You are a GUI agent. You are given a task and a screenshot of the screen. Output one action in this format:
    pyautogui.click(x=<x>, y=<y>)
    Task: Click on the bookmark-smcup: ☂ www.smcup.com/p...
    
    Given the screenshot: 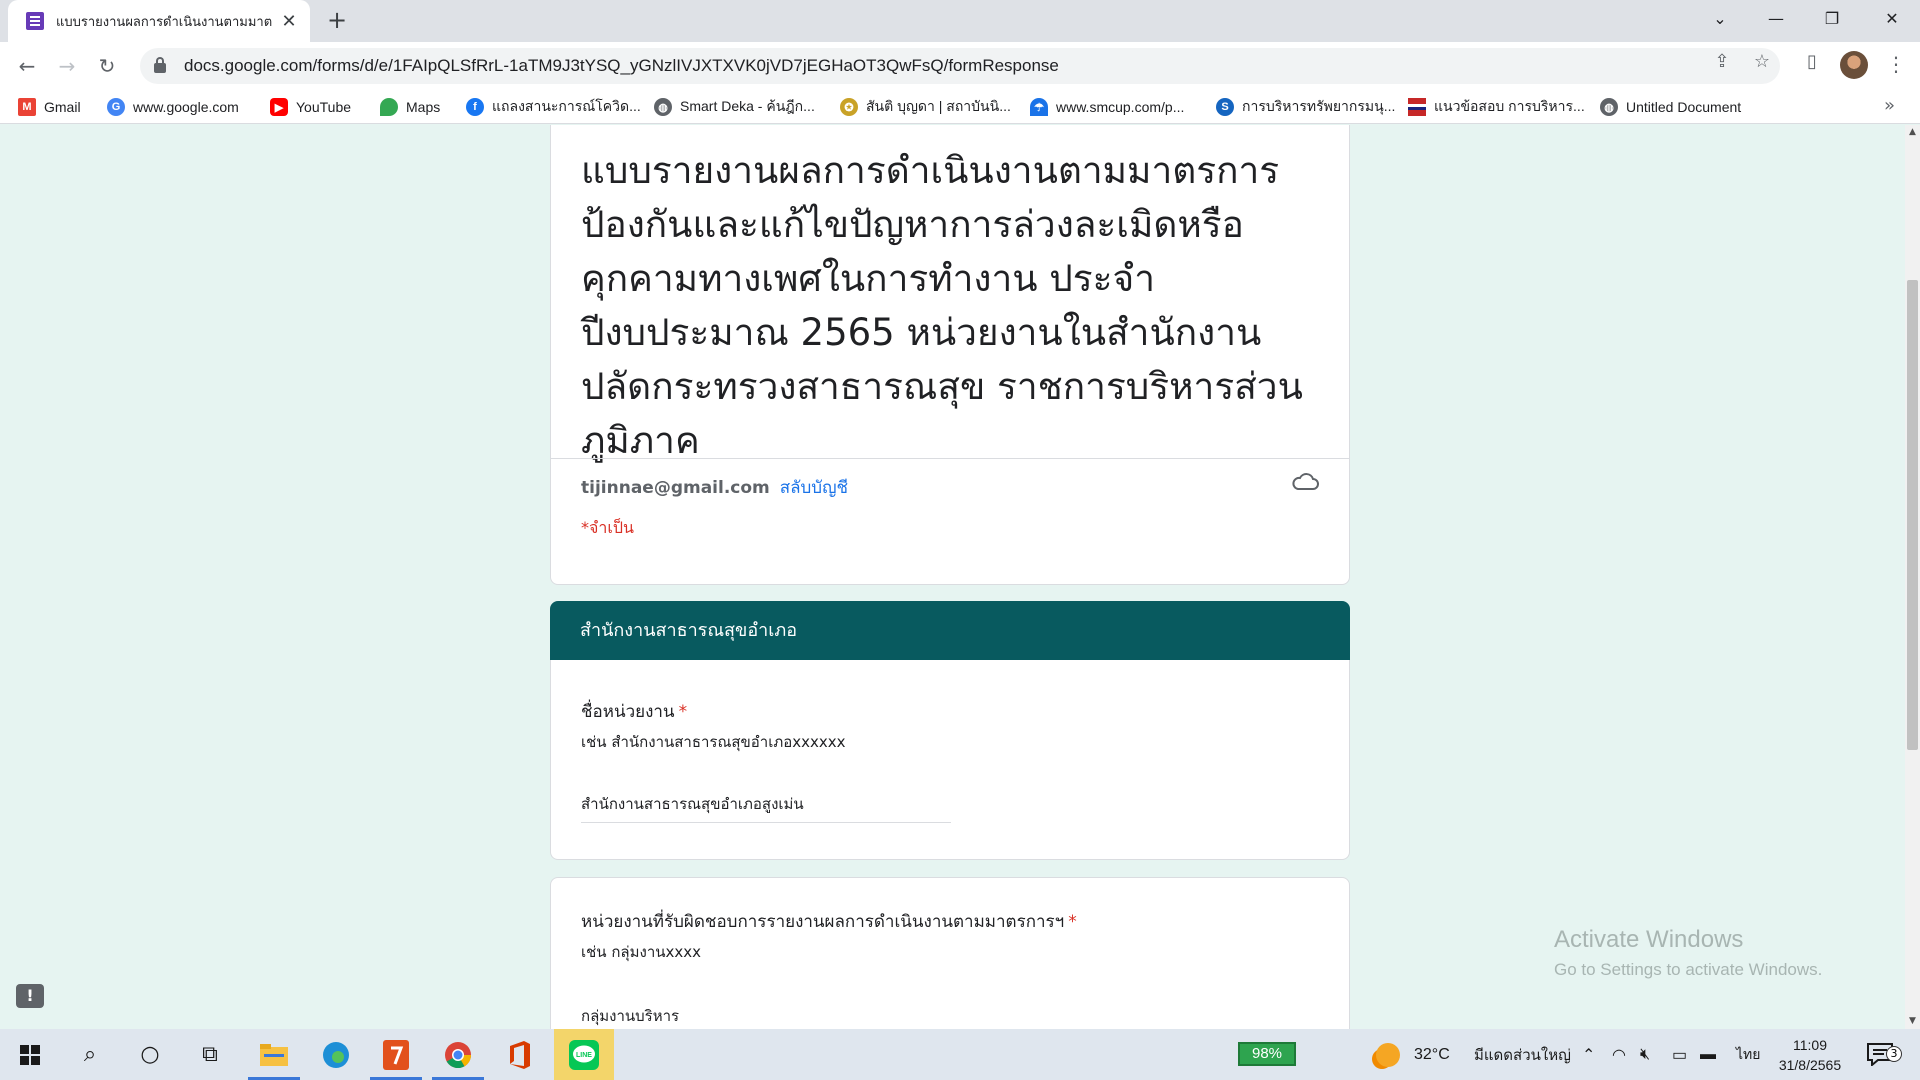 What is the action you would take?
    pyautogui.click(x=1107, y=107)
    